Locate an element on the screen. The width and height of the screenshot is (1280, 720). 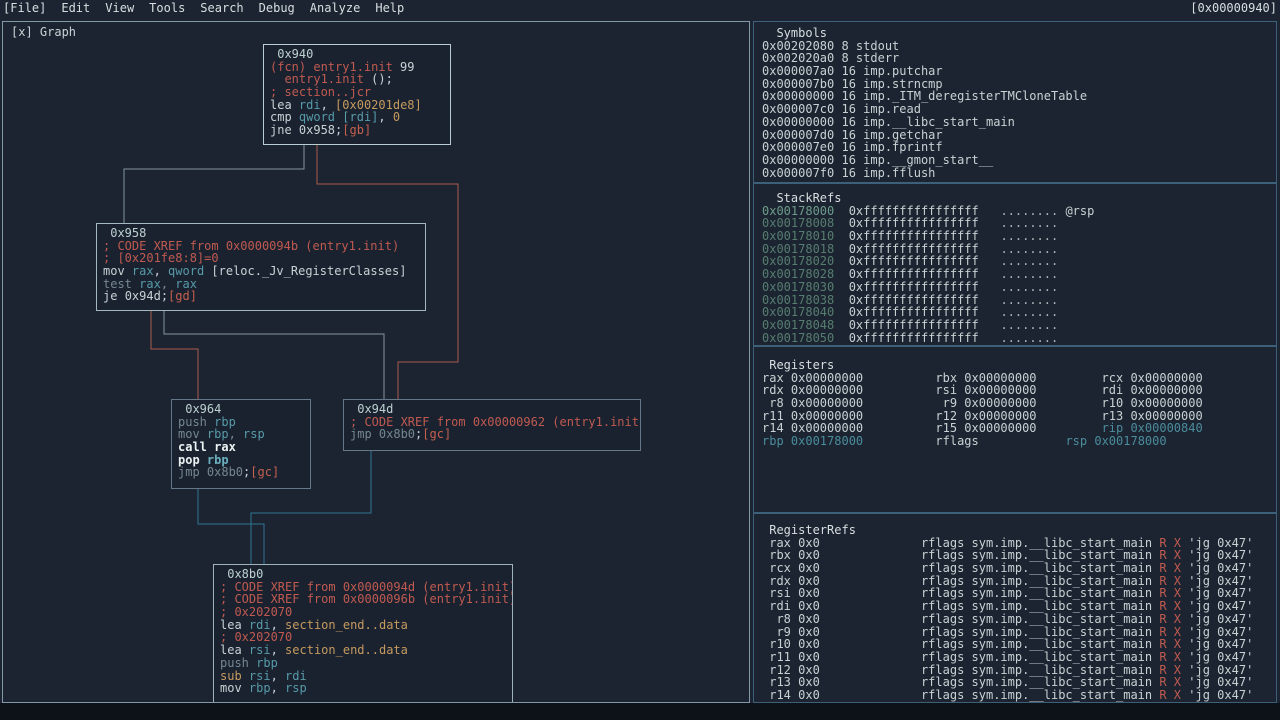
text-segment: 0 is located at coordinates (396, 117).